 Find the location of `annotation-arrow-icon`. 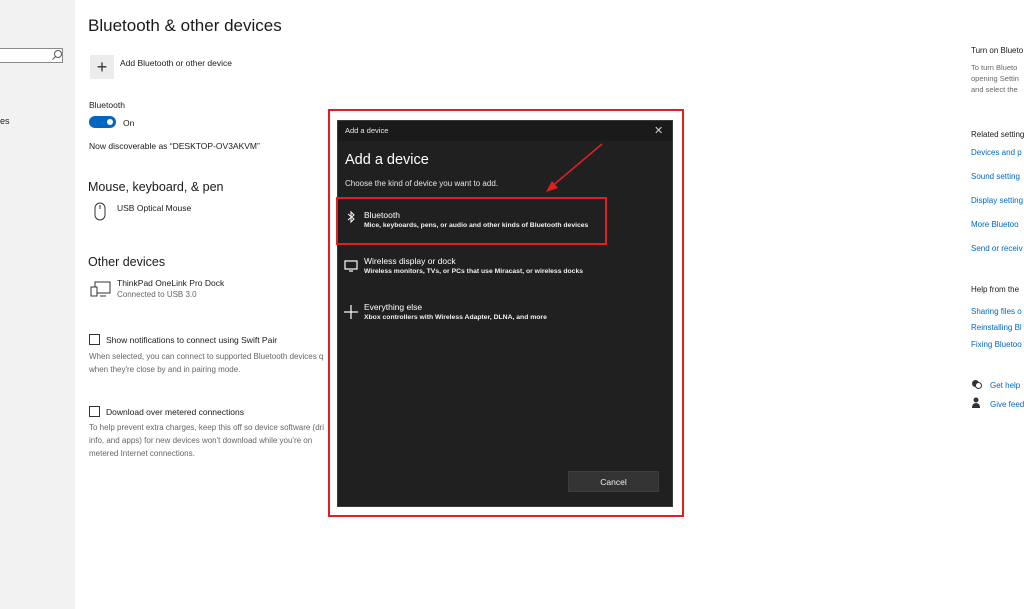

annotation-arrow-icon is located at coordinates (574, 167).